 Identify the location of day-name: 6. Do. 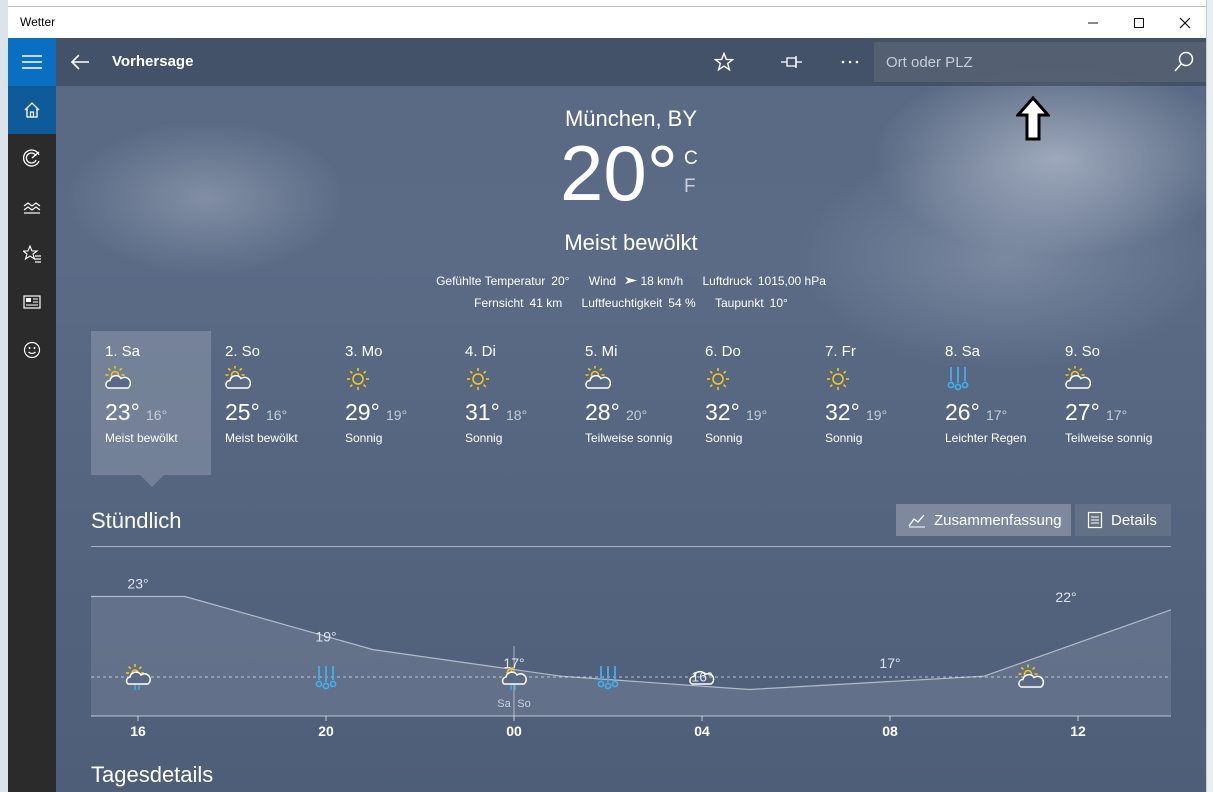
(723, 351).